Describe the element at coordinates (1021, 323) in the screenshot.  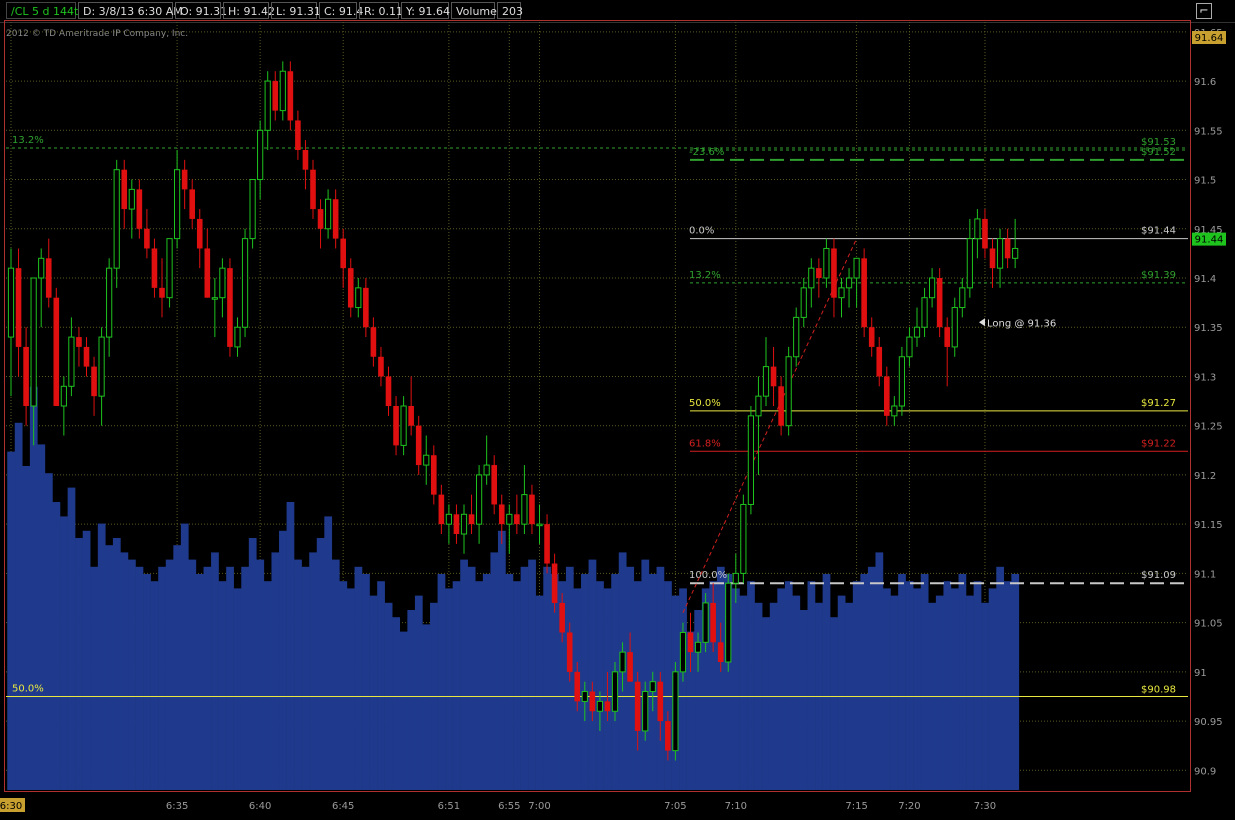
I see `long-annotation: Long @ 91.36` at that location.